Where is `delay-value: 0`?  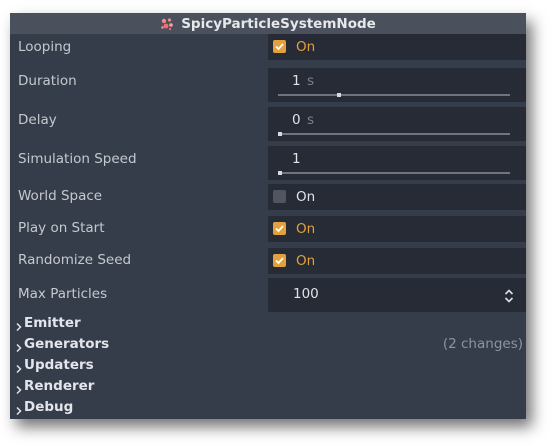 delay-value: 0 is located at coordinates (296, 120).